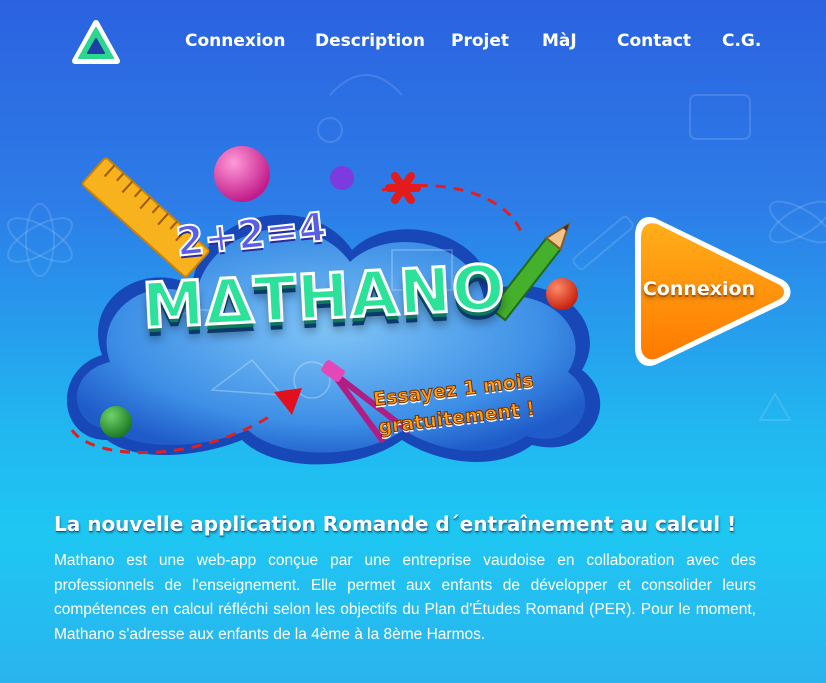  What do you see at coordinates (699, 289) in the screenshot?
I see `connexion-cta-label: Connexion` at bounding box center [699, 289].